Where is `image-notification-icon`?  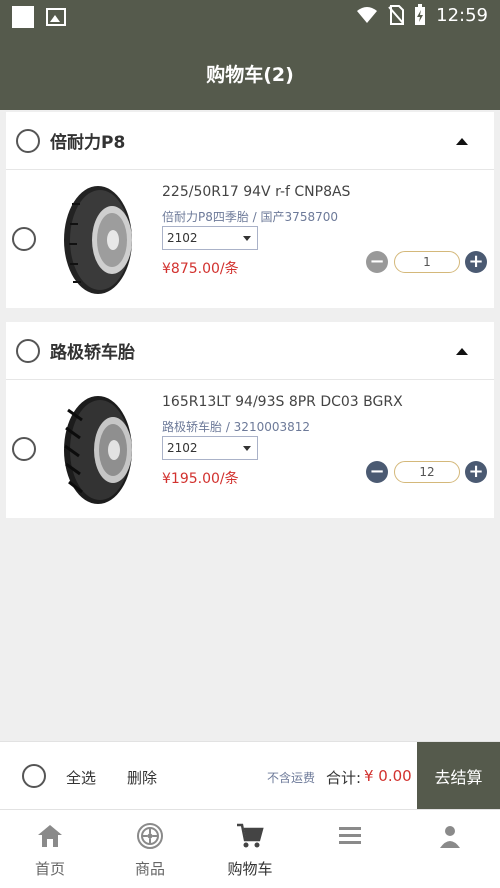
image-notification-icon is located at coordinates (56, 17).